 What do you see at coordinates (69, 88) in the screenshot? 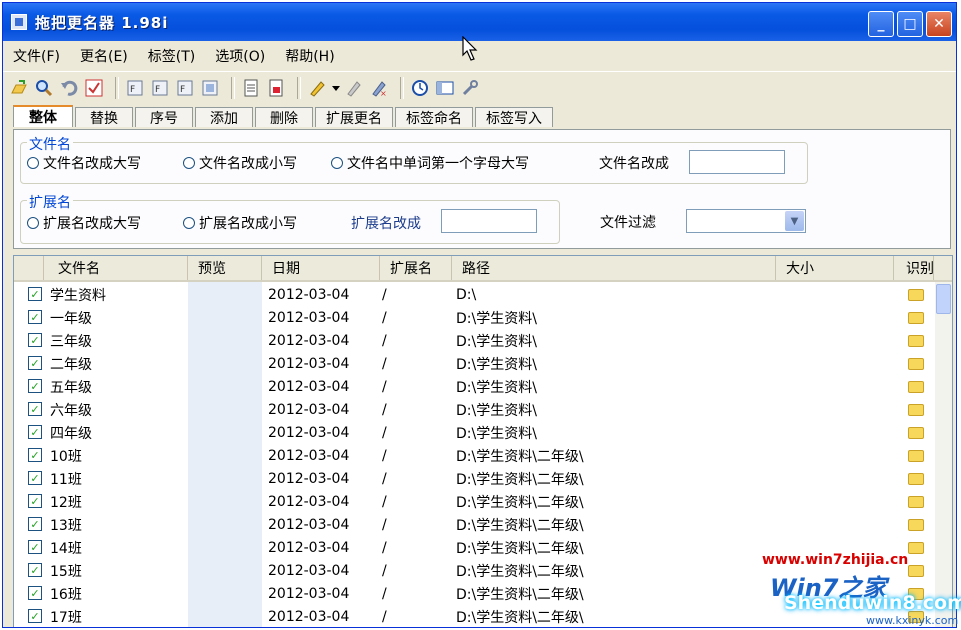
I see `undo-icon` at bounding box center [69, 88].